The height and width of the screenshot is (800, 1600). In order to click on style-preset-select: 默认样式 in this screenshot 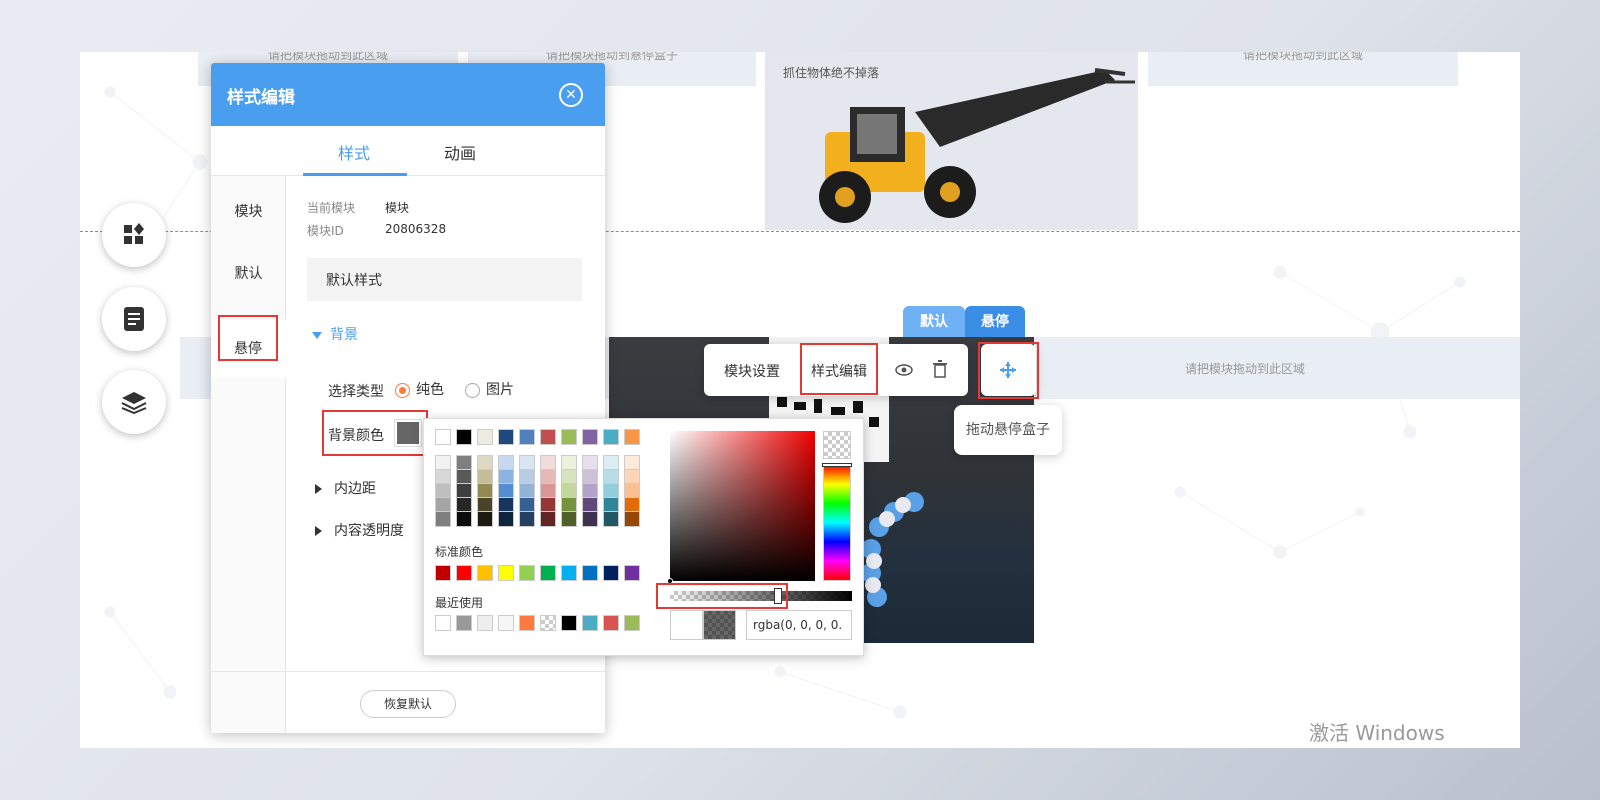, I will do `click(444, 279)`.